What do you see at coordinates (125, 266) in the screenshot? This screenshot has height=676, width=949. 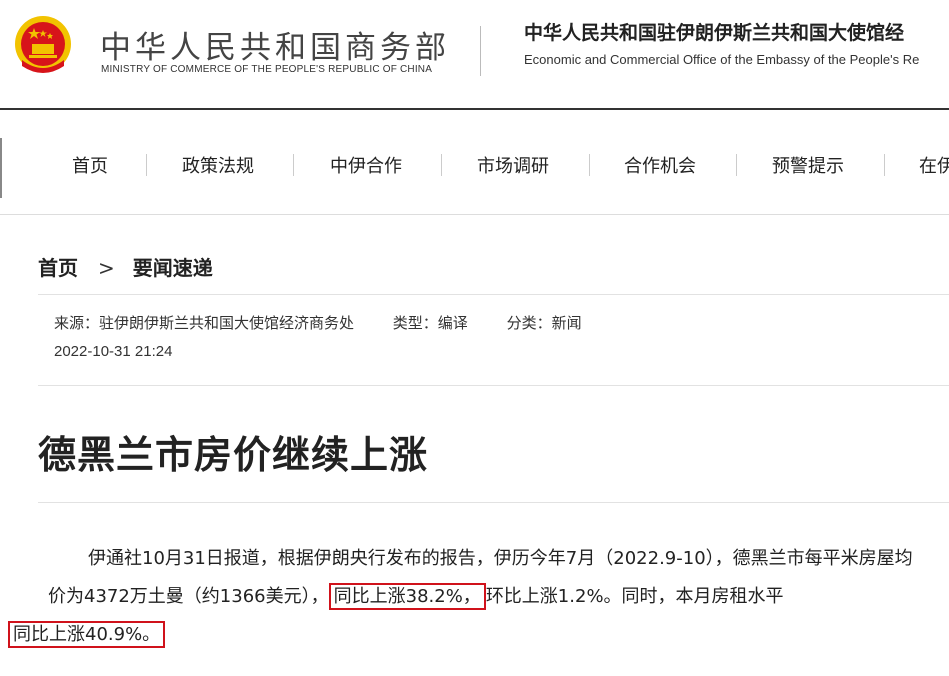 I see `breadcrumb: 首页 > 要闻速递` at bounding box center [125, 266].